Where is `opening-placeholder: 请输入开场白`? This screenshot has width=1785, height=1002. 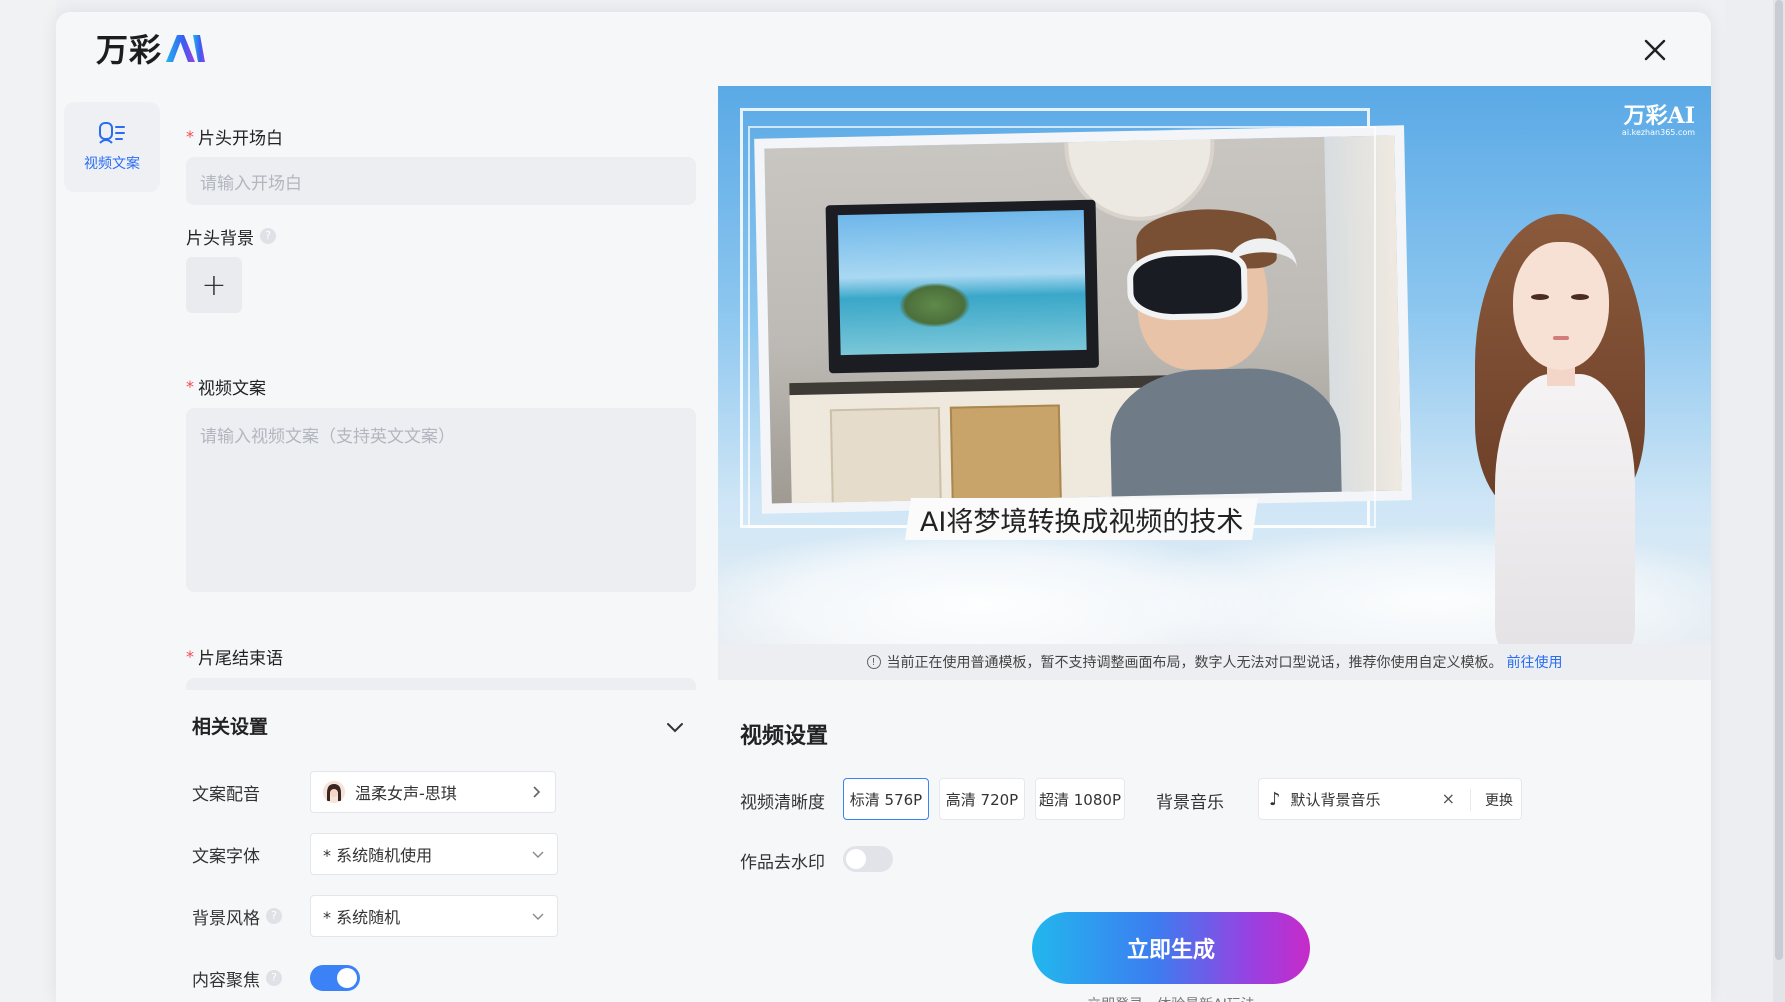 opening-placeholder: 请输入开场白 is located at coordinates (251, 183).